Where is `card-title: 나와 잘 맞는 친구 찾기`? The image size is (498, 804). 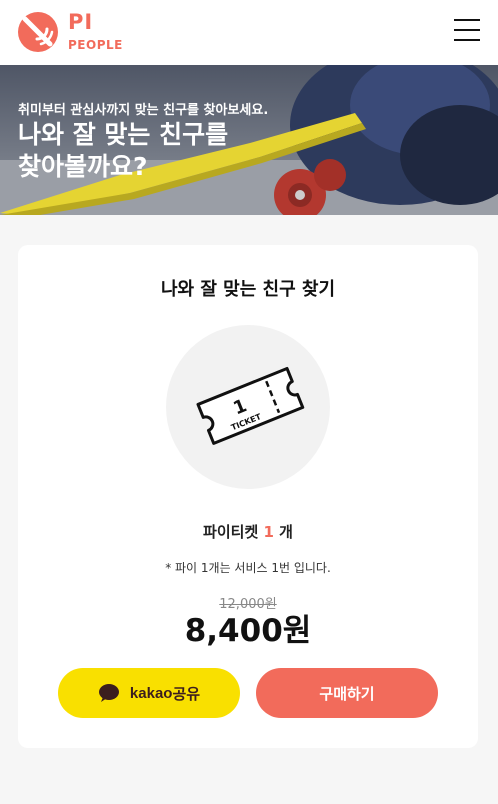 card-title: 나와 잘 맞는 친구 찾기 is located at coordinates (248, 289).